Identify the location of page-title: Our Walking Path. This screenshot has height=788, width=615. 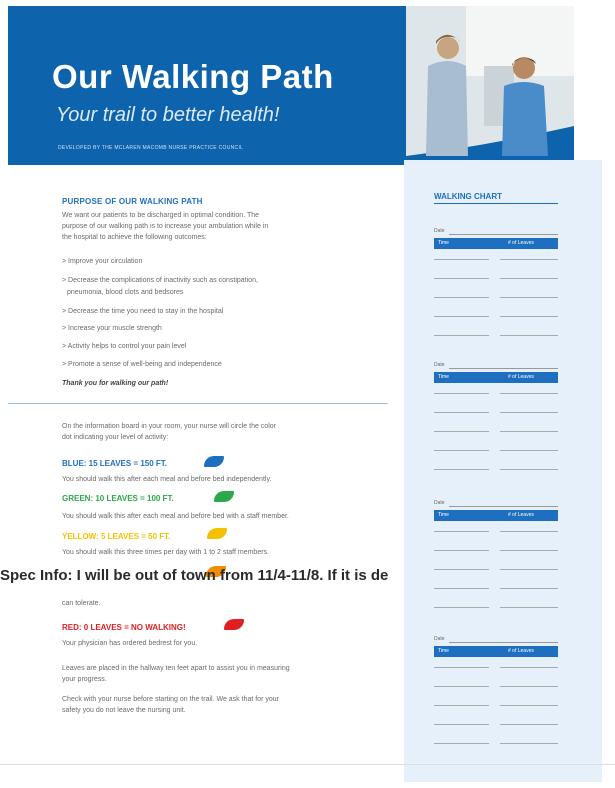
(193, 76).